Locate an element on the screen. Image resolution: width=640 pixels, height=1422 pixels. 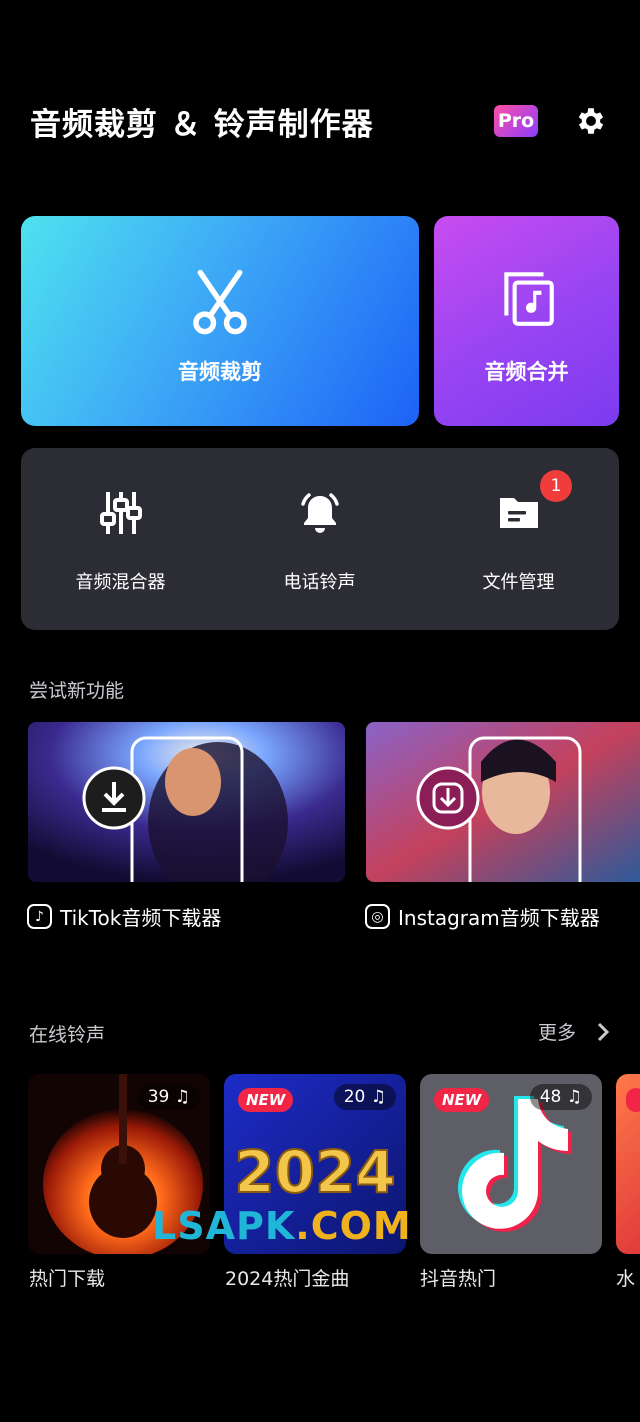
instagram-downloader-link: ◎ Instagram音频下载器 is located at coordinates (482, 916).